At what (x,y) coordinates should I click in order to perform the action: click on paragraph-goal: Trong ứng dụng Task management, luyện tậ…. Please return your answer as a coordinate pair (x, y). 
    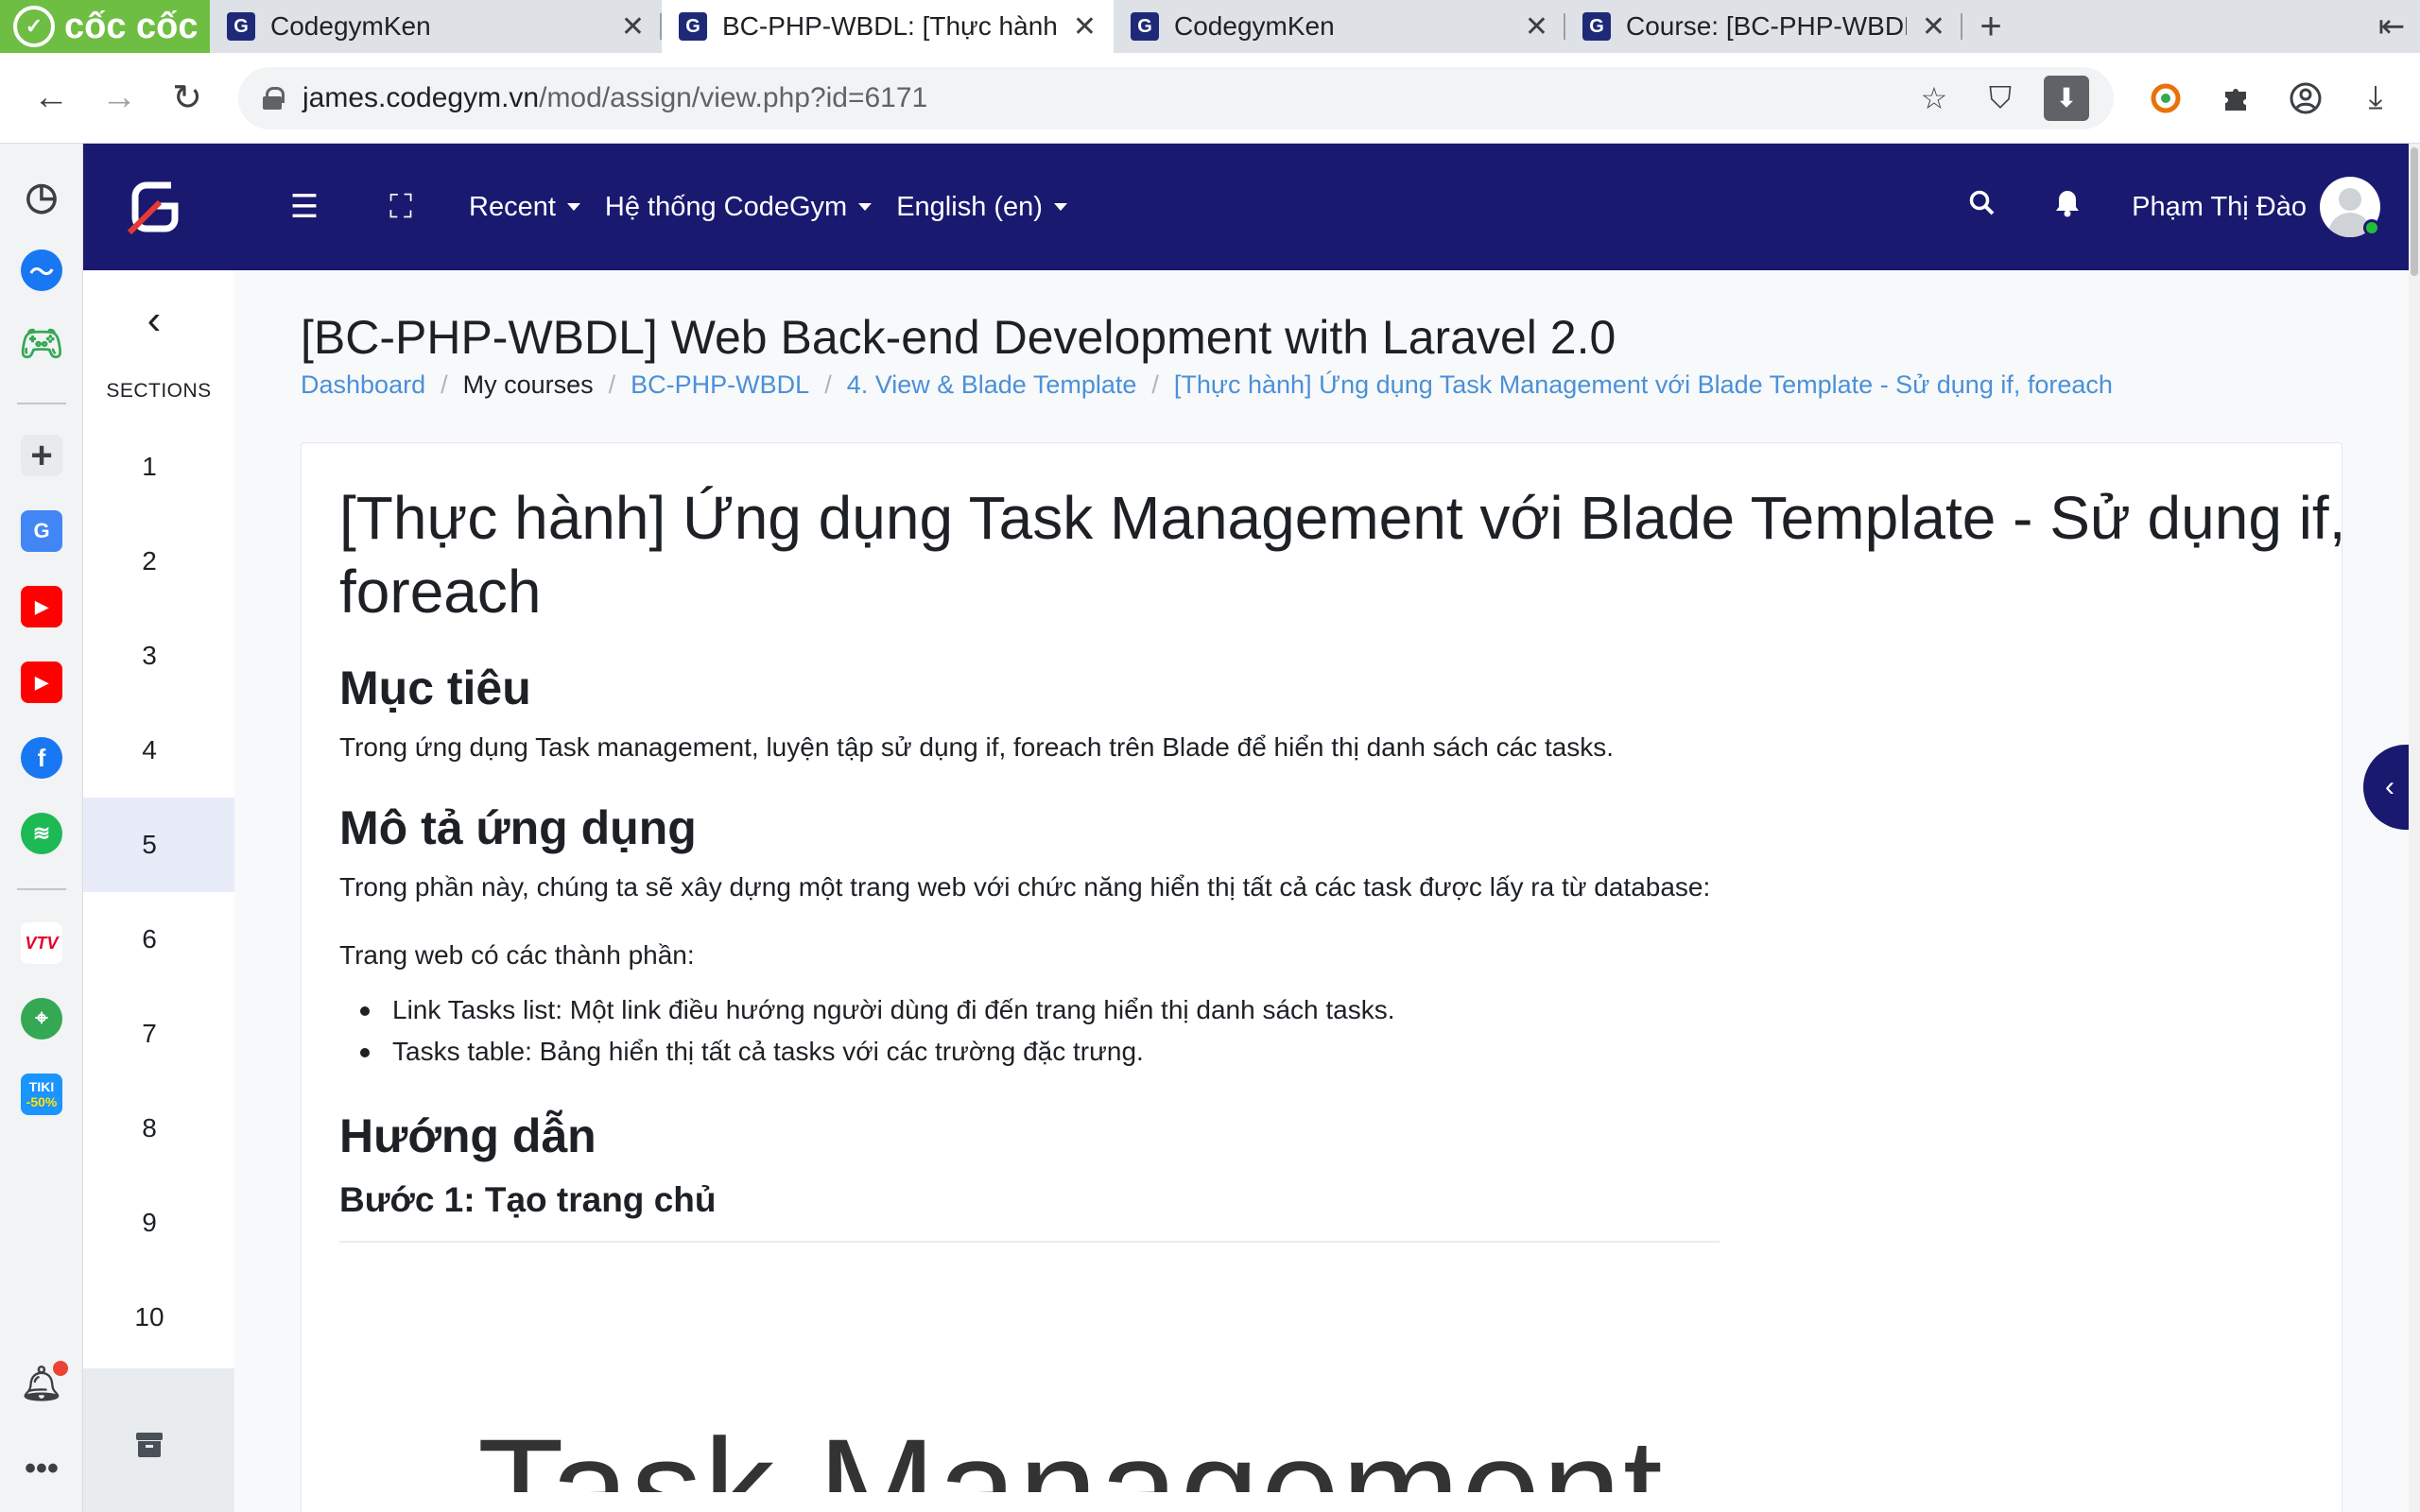
    Looking at the image, I should click on (977, 747).